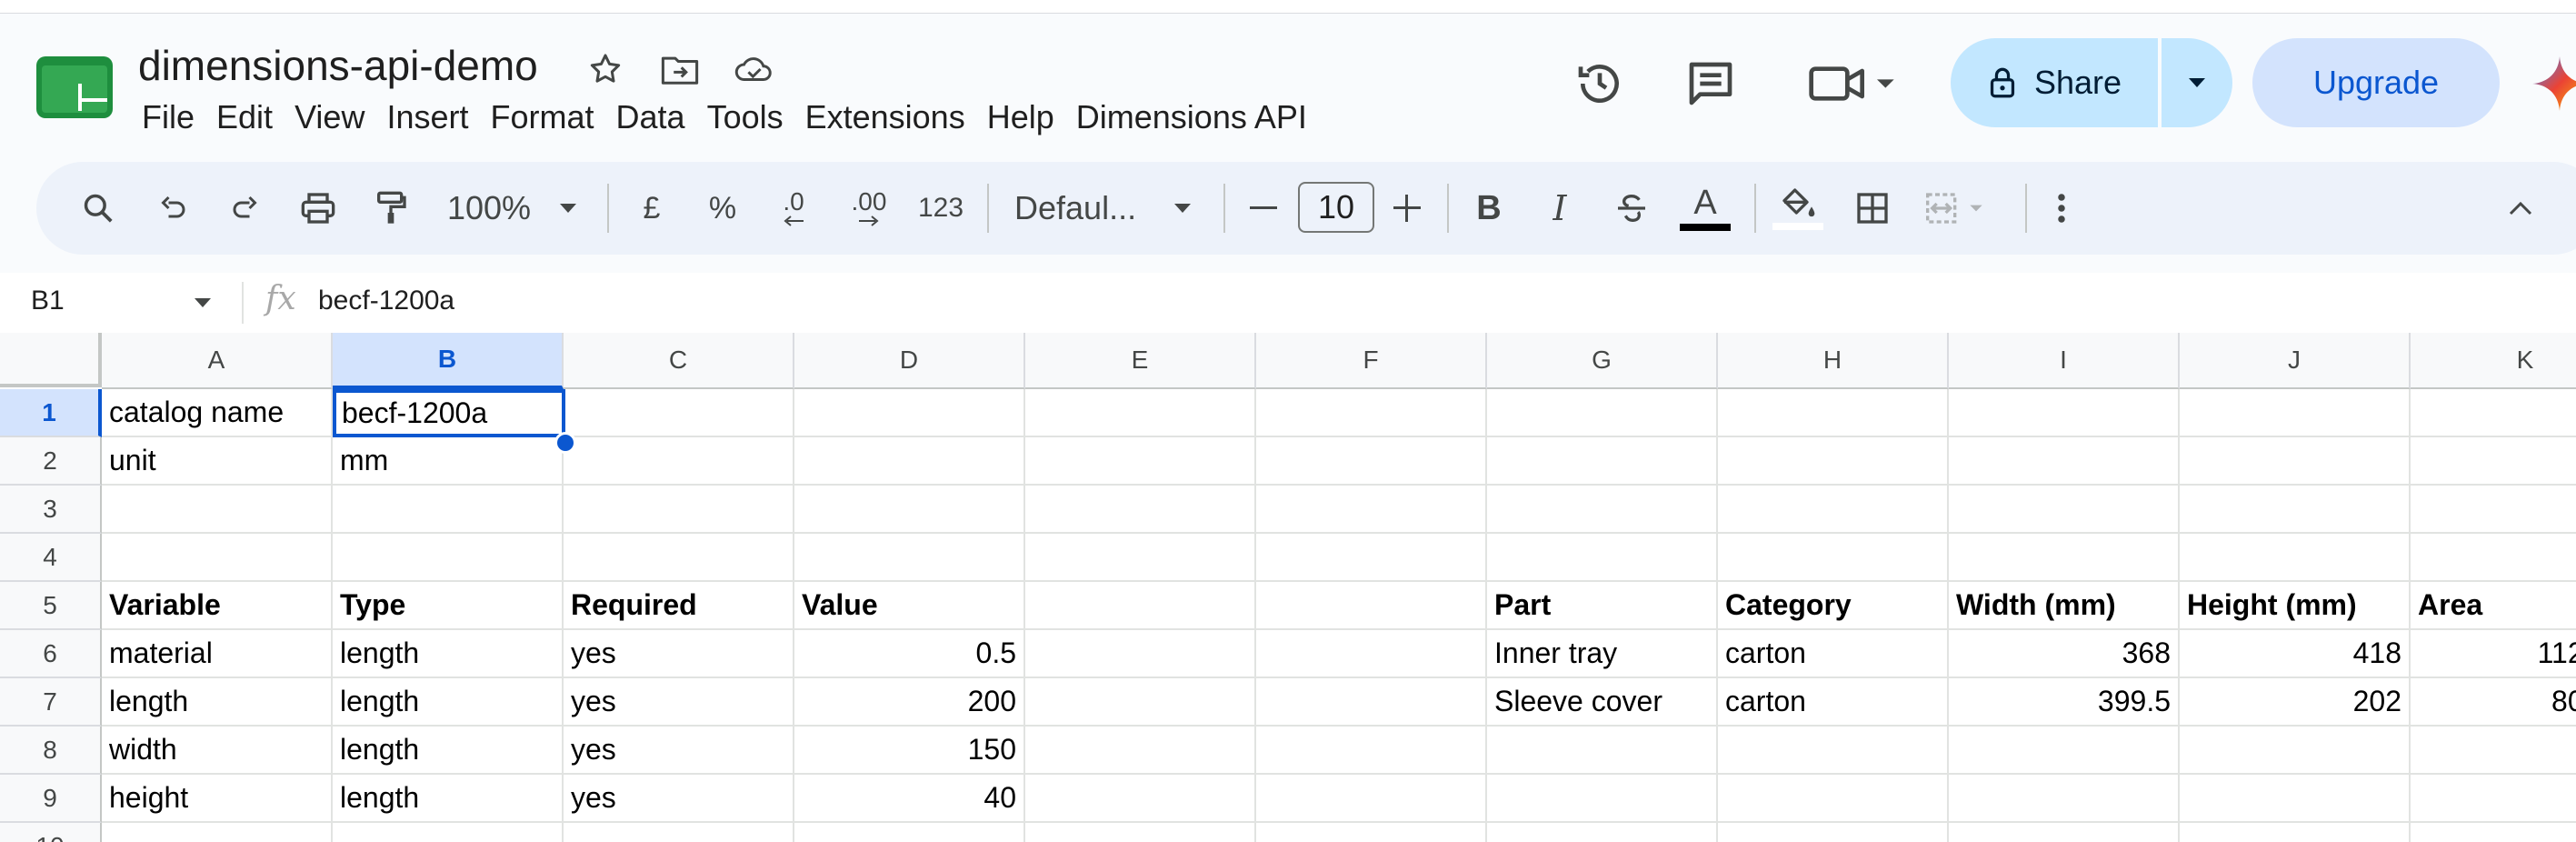  What do you see at coordinates (1371, 413) in the screenshot?
I see `cell-f1` at bounding box center [1371, 413].